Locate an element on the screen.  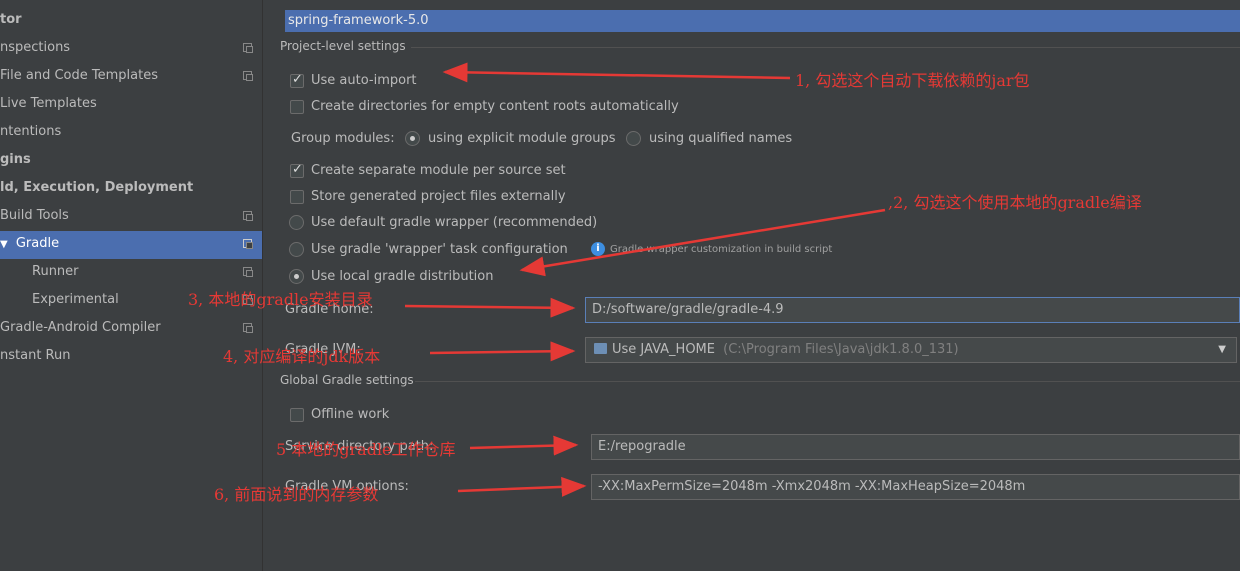
annotation-6: 6, 前面说到的内存参数 is located at coordinates (296, 494).